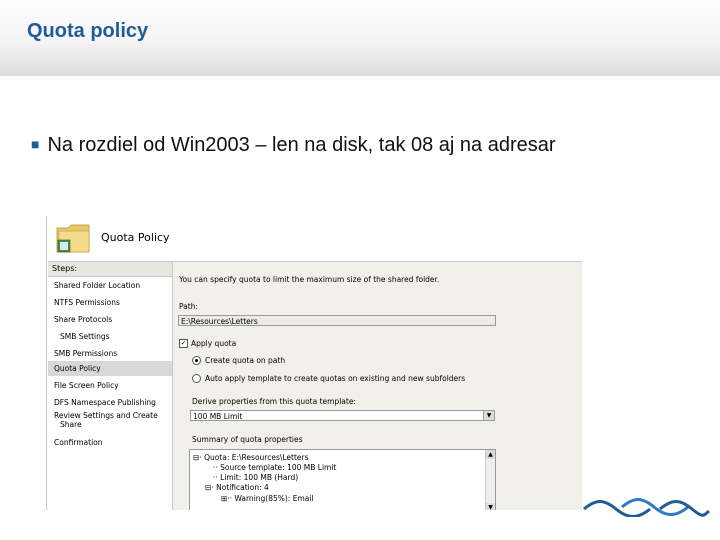 This screenshot has height=540, width=720. What do you see at coordinates (73, 238) in the screenshot?
I see `folder-icon` at bounding box center [73, 238].